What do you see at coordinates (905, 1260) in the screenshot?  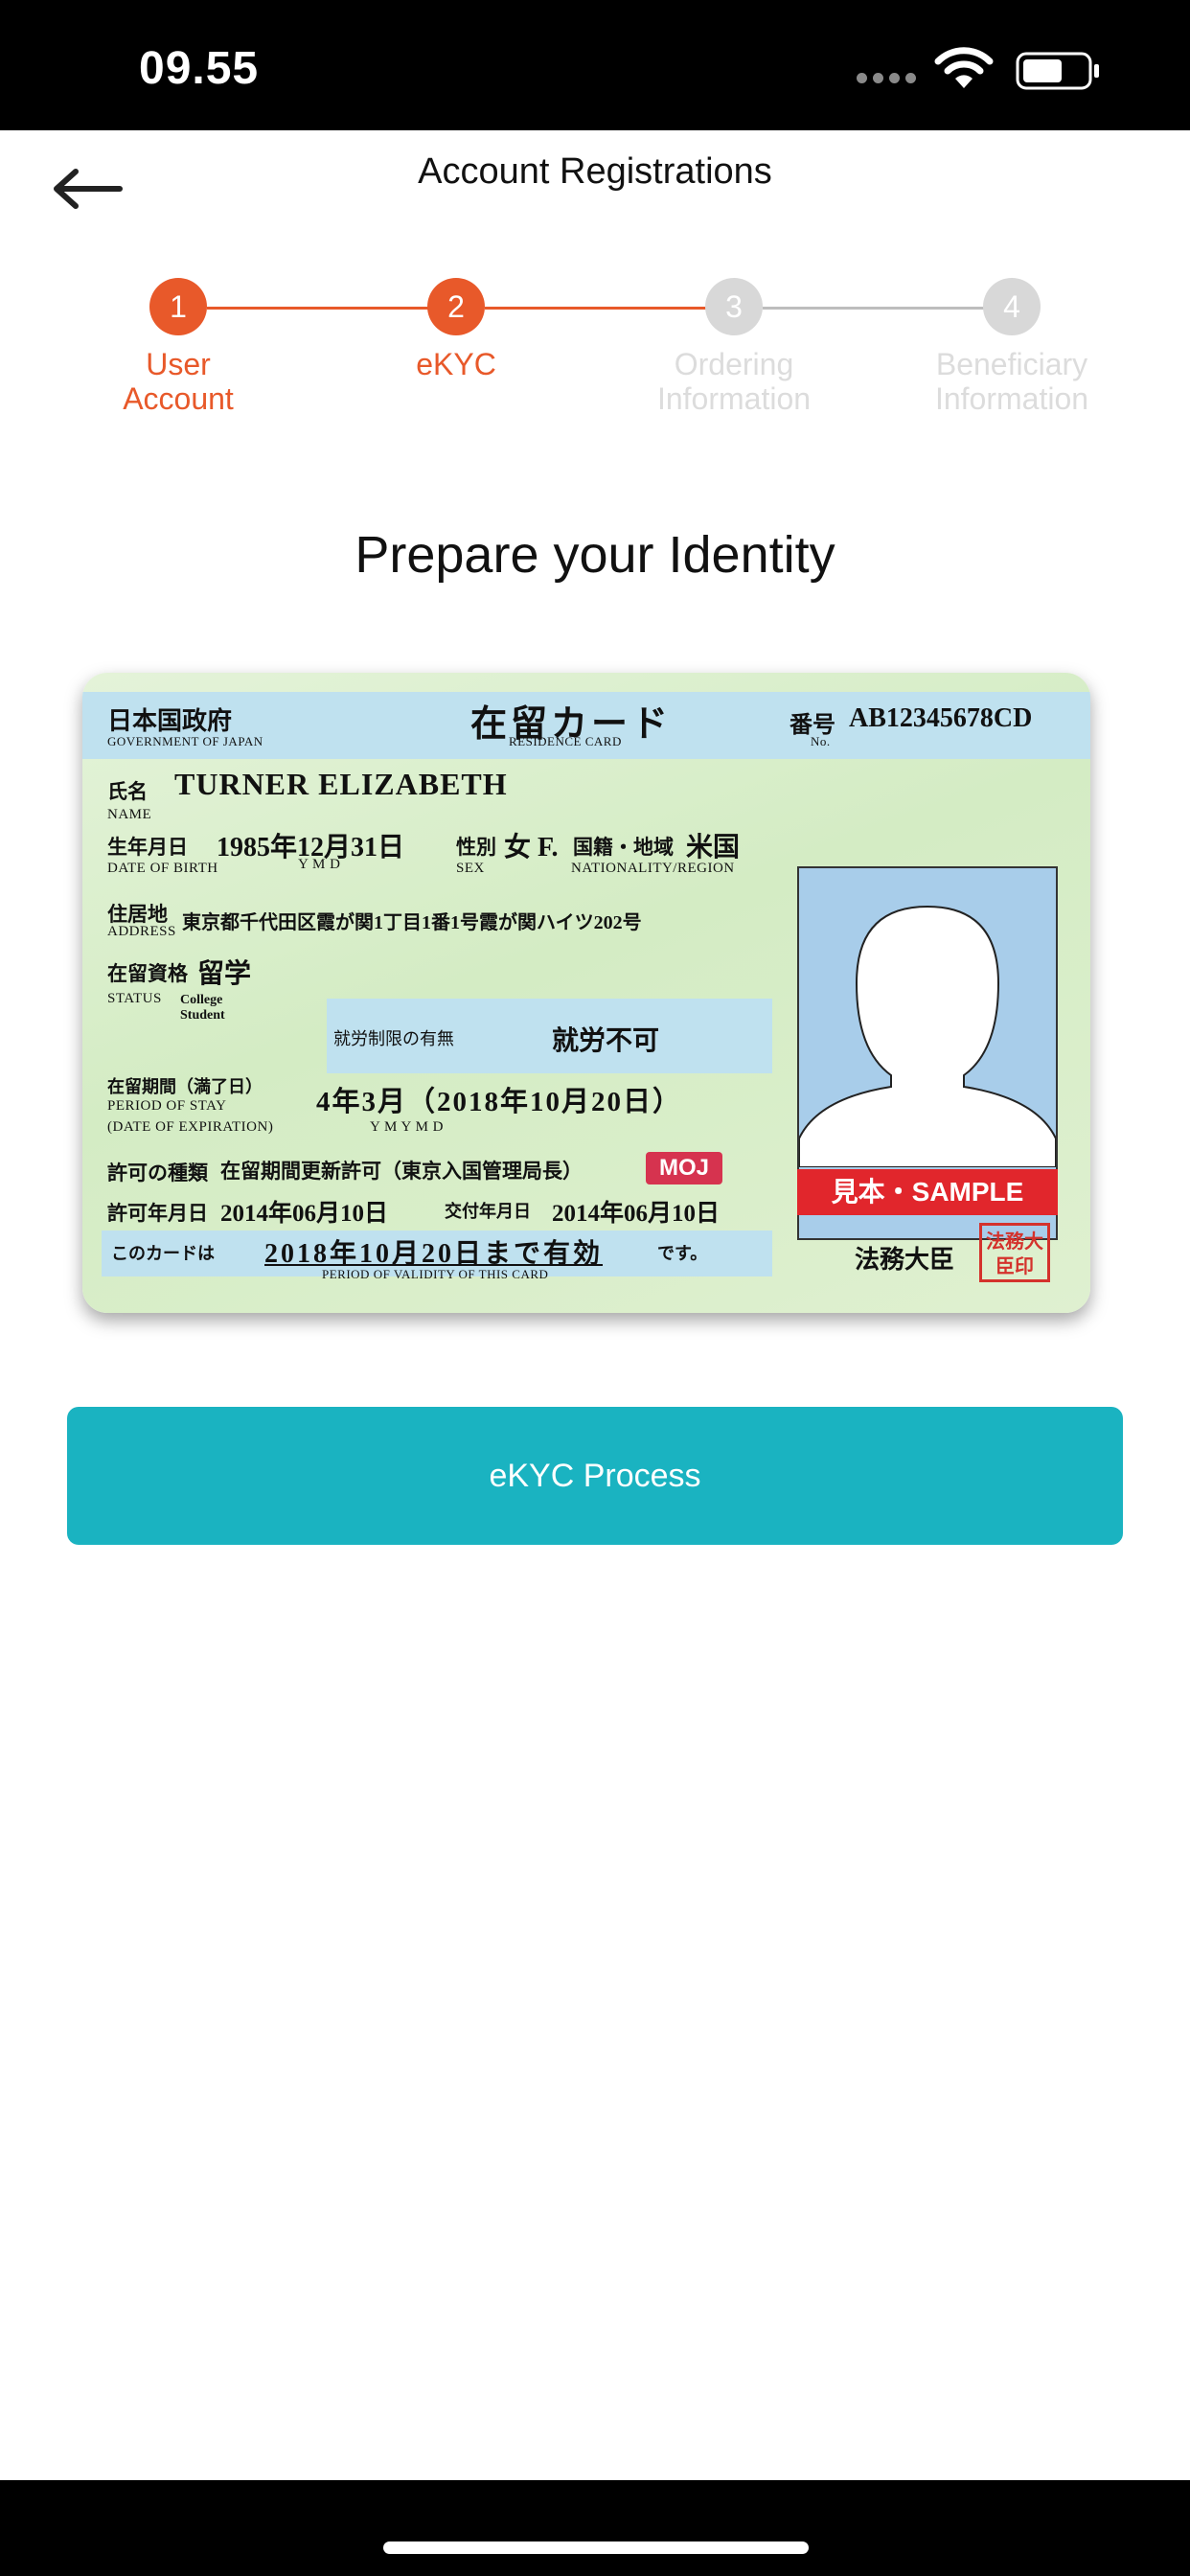 I see `minister-label: 法務大臣` at bounding box center [905, 1260].